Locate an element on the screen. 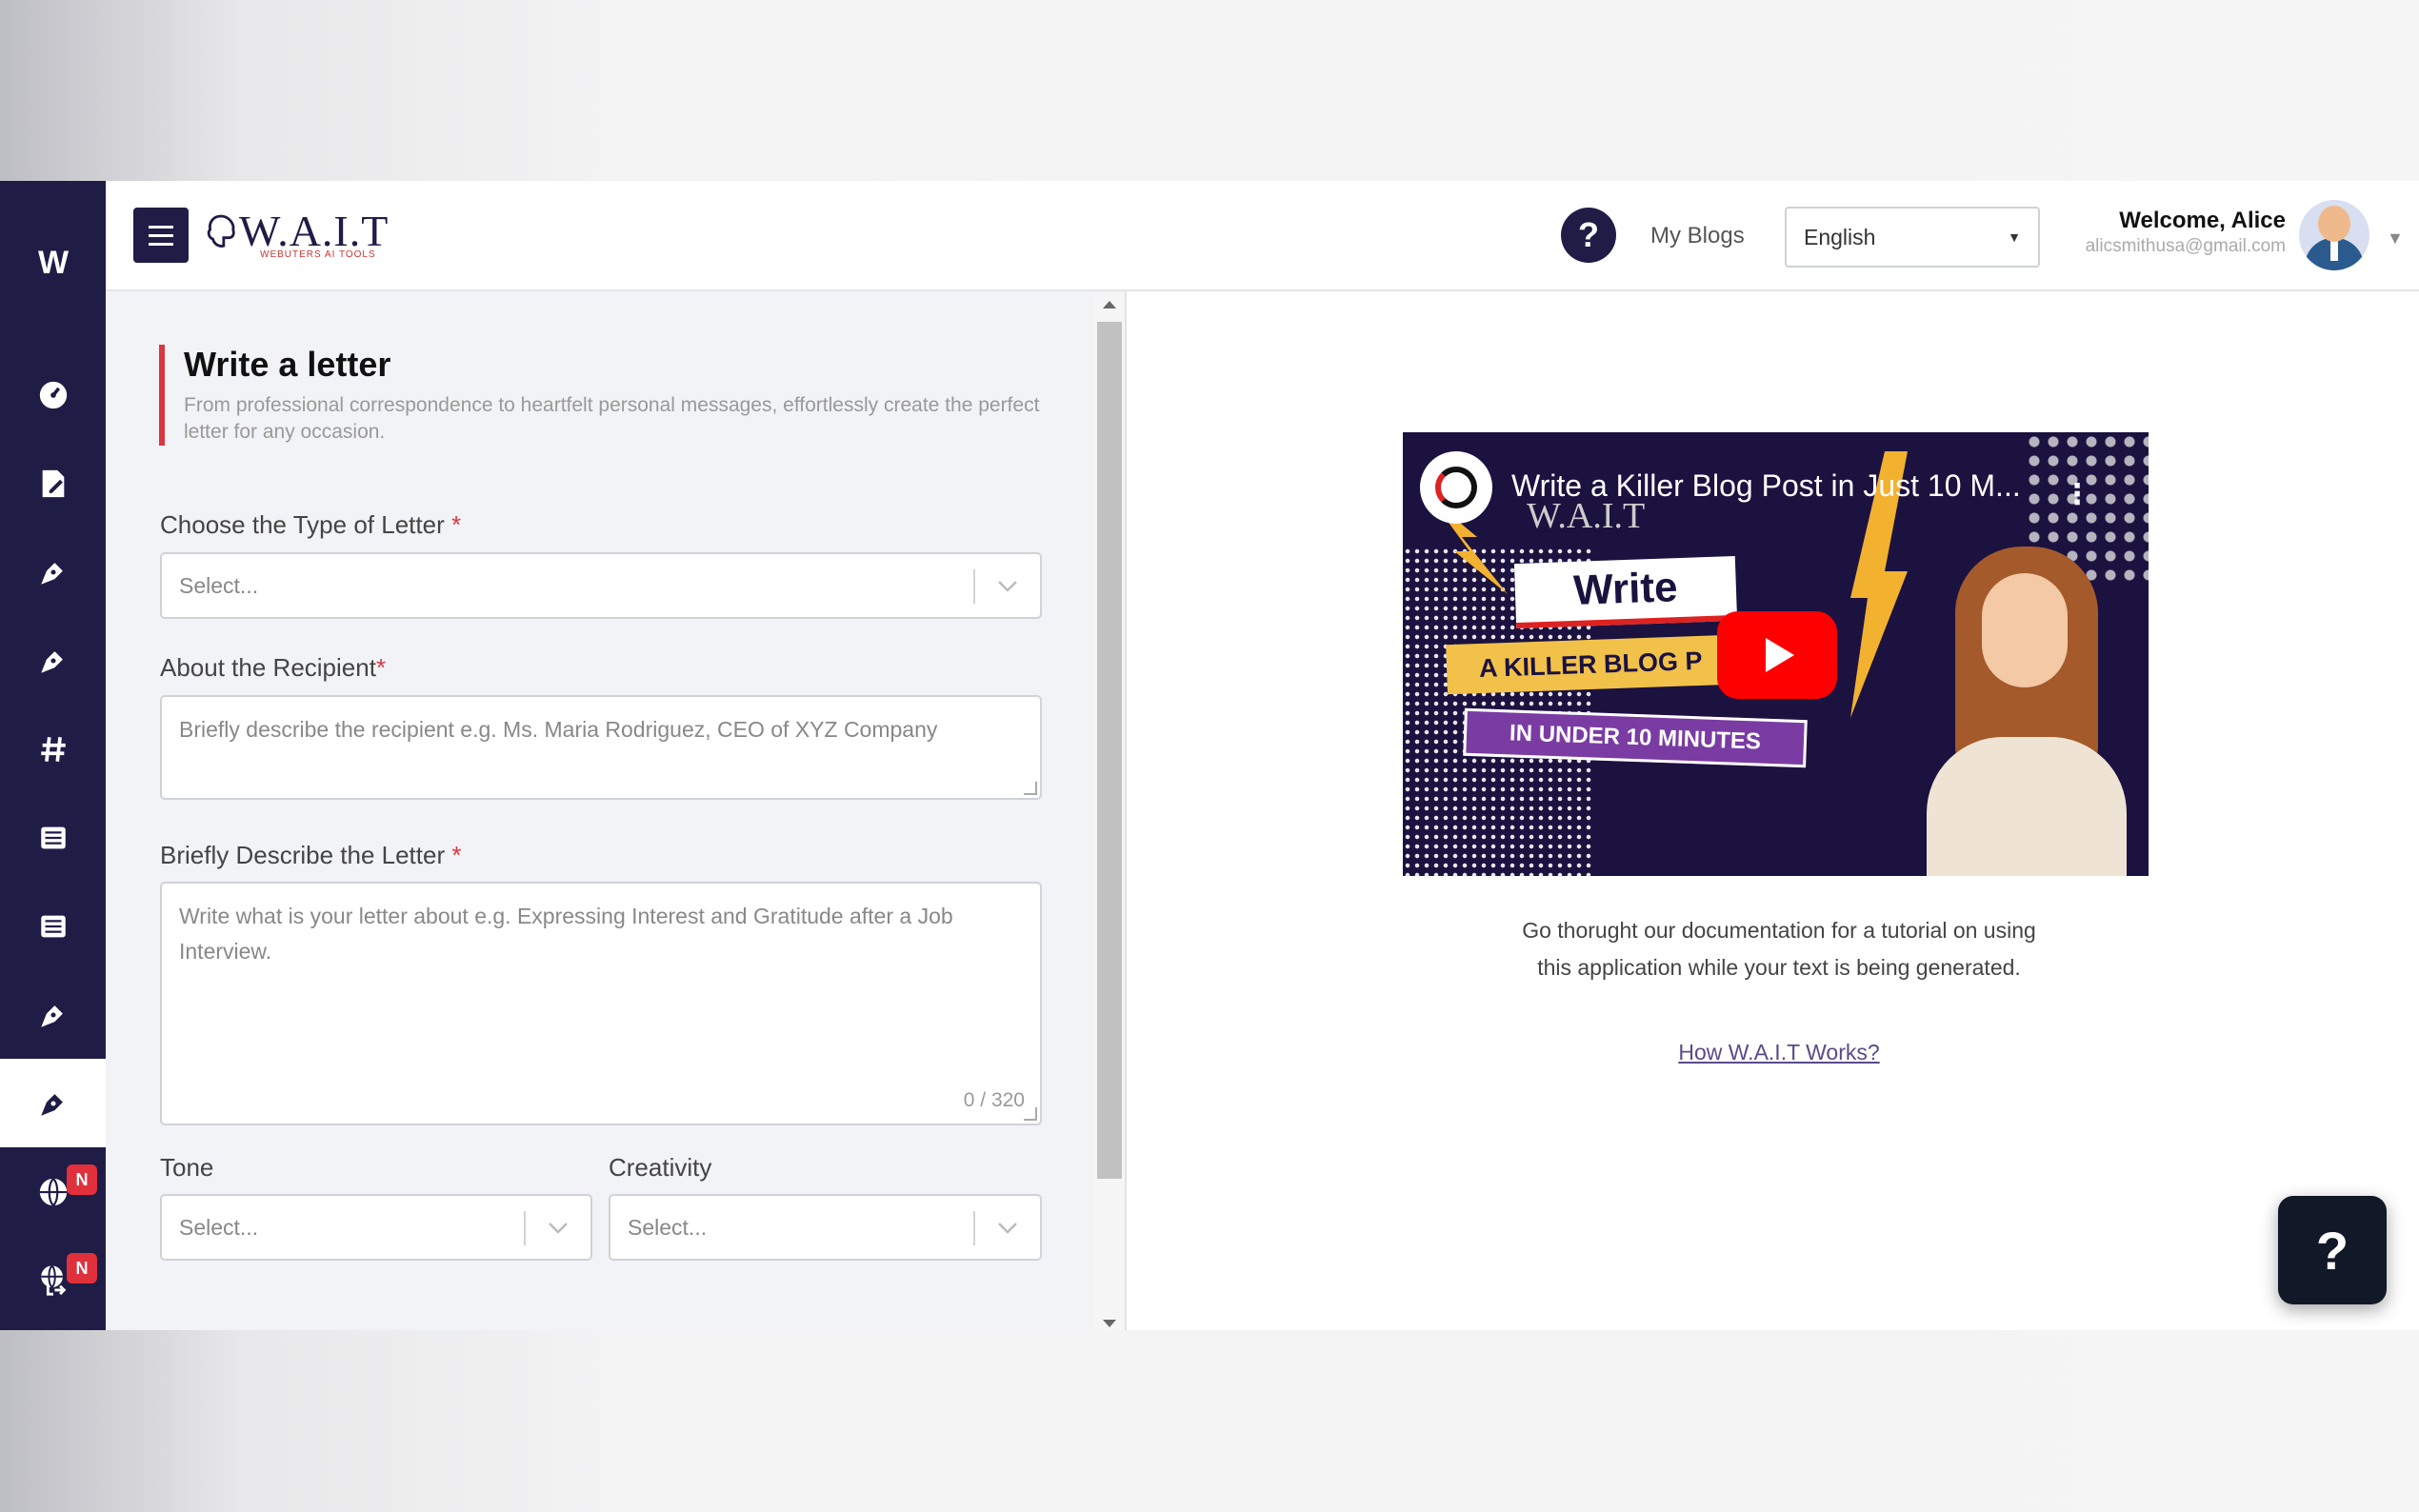 This screenshot has width=2419, height=1512. play-icon is located at coordinates (1780, 655).